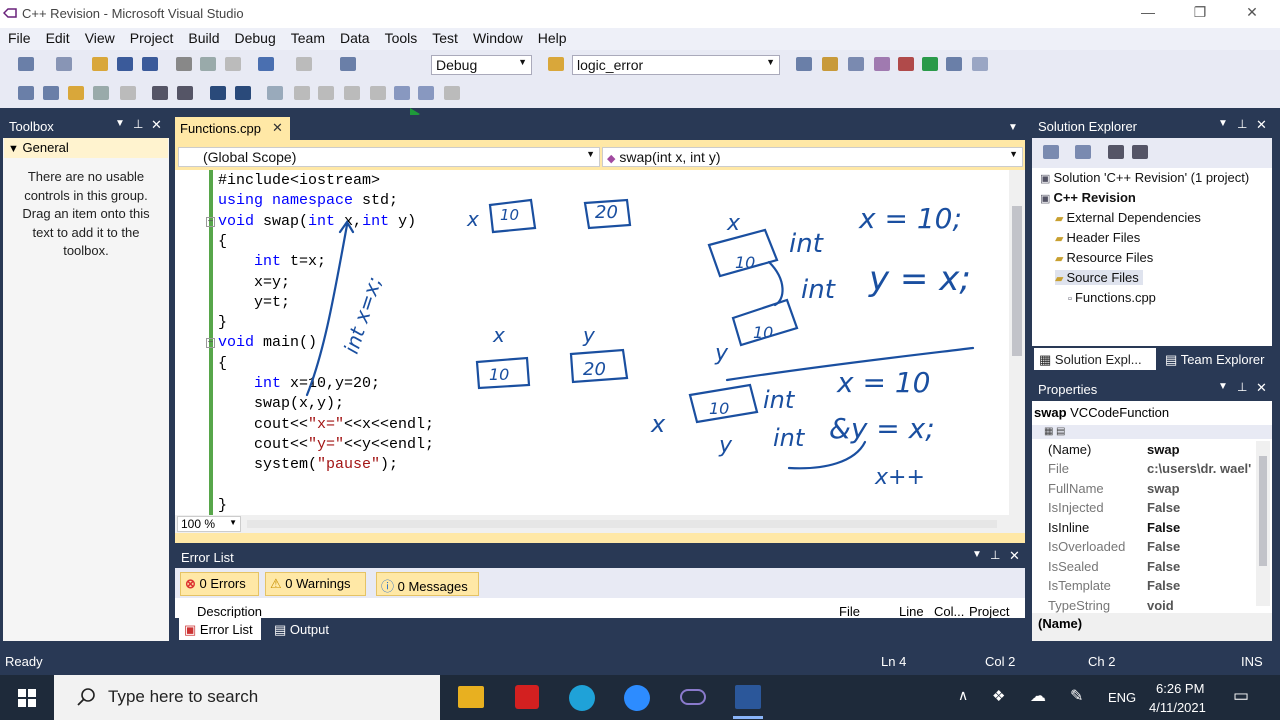  What do you see at coordinates (1116, 152) in the screenshot?
I see `collapse-all-icon` at bounding box center [1116, 152].